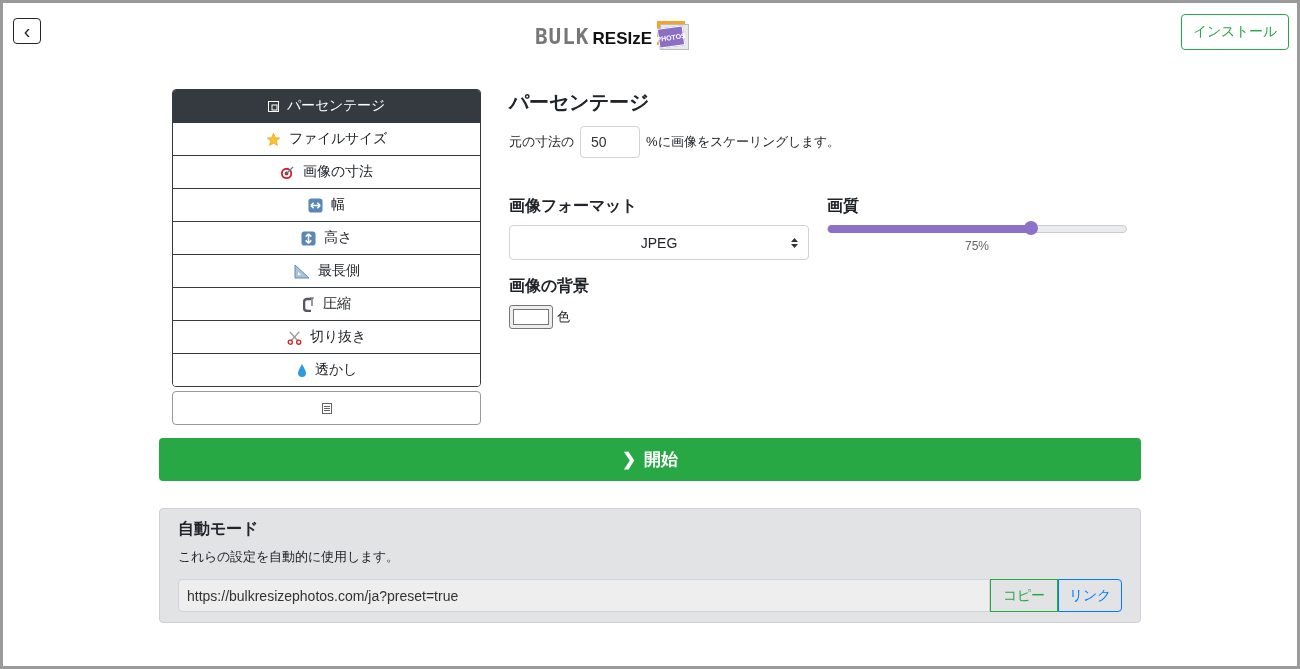  What do you see at coordinates (294, 337) in the screenshot?
I see `scissors-icon` at bounding box center [294, 337].